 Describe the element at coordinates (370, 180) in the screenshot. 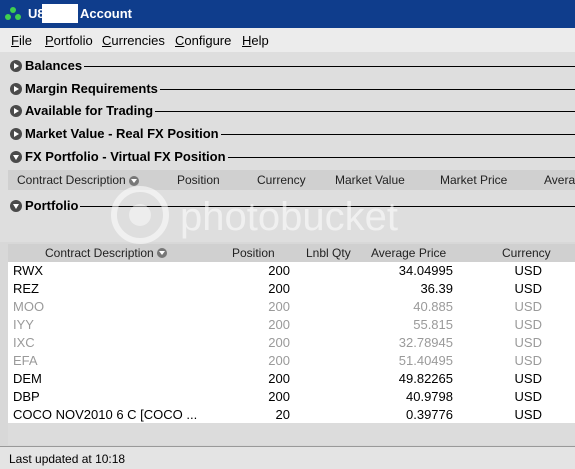

I see `column-header-market-value: Market Value` at that location.